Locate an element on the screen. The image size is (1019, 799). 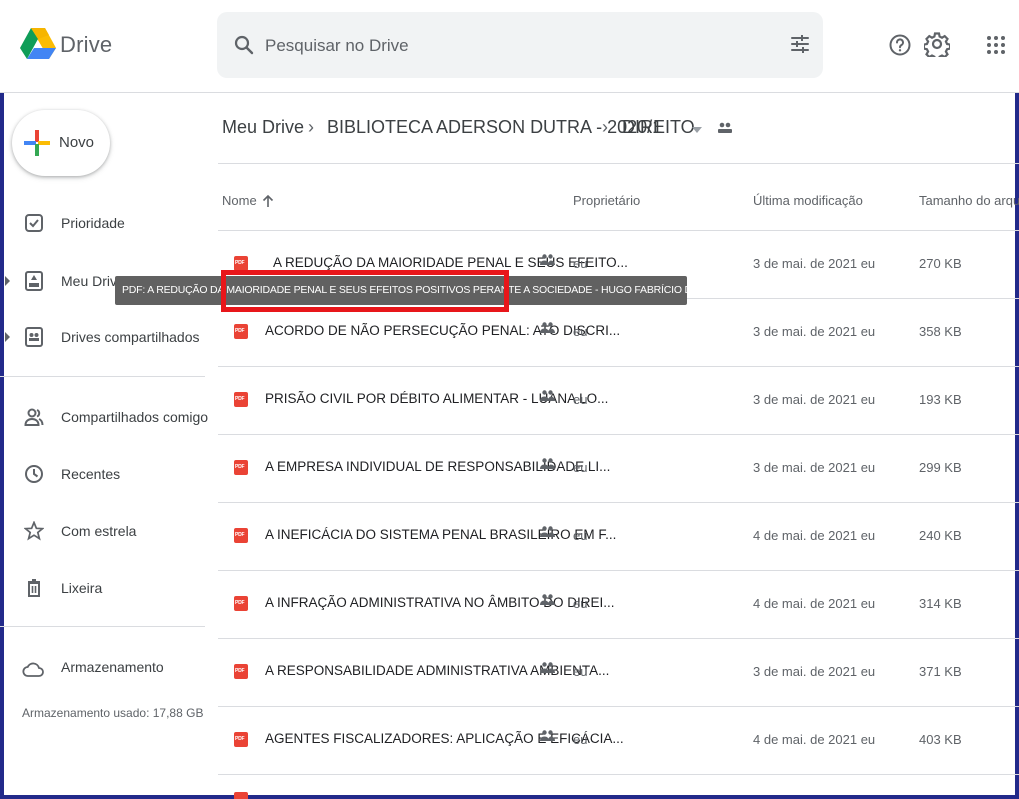
file-size: 371 KB is located at coordinates (940, 671).